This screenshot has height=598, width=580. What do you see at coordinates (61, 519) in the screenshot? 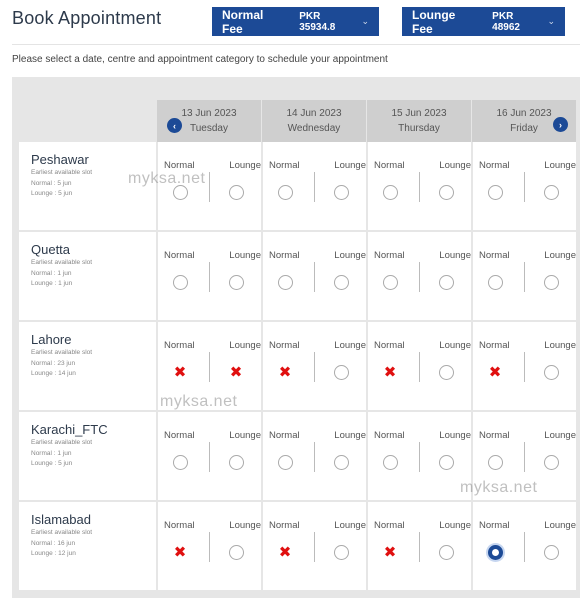
I see `centre-name: Islamabad` at bounding box center [61, 519].